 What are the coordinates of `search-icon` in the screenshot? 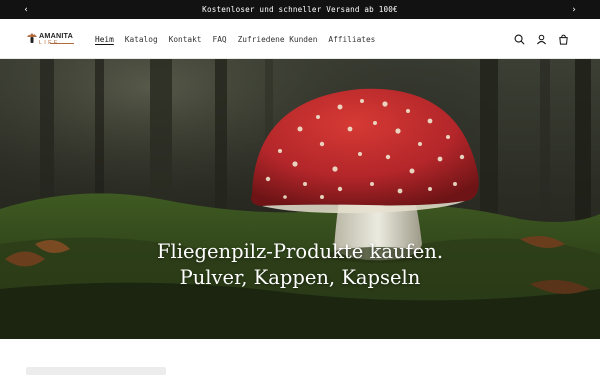 It's located at (519, 39).